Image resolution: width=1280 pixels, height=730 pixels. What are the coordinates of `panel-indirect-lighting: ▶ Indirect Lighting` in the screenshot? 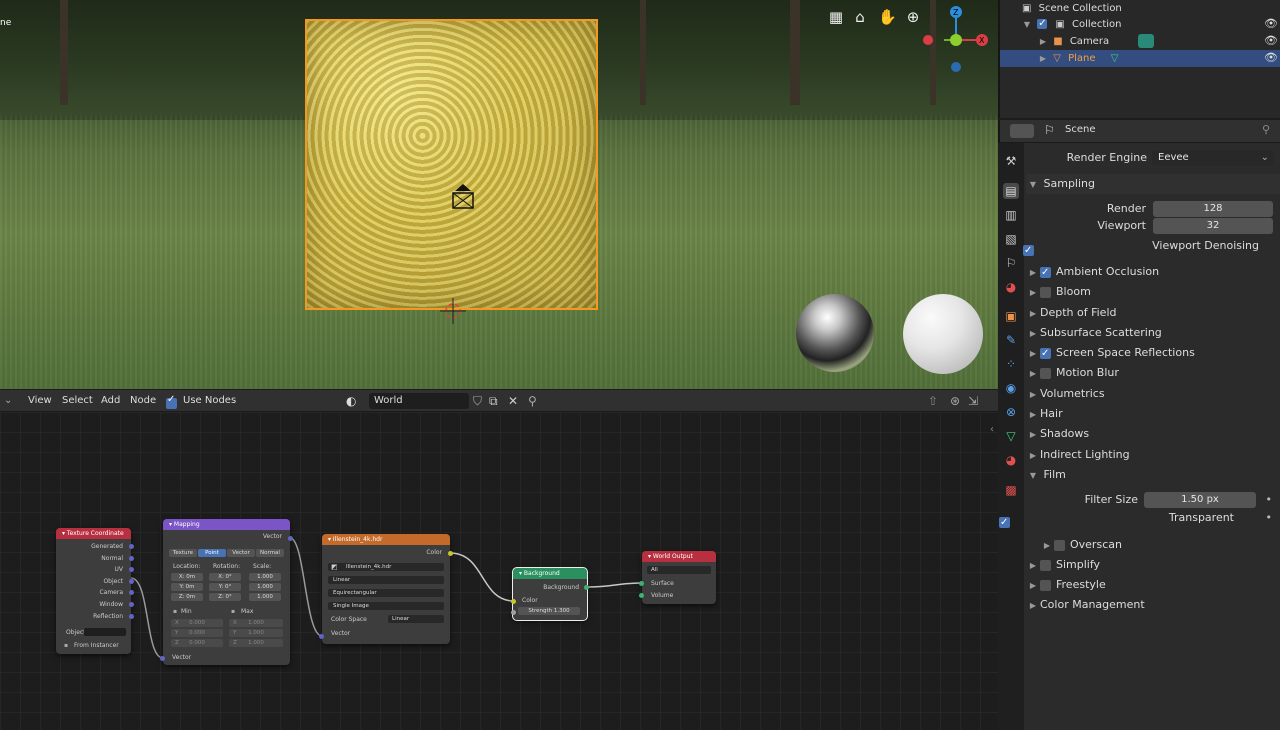 It's located at (1153, 455).